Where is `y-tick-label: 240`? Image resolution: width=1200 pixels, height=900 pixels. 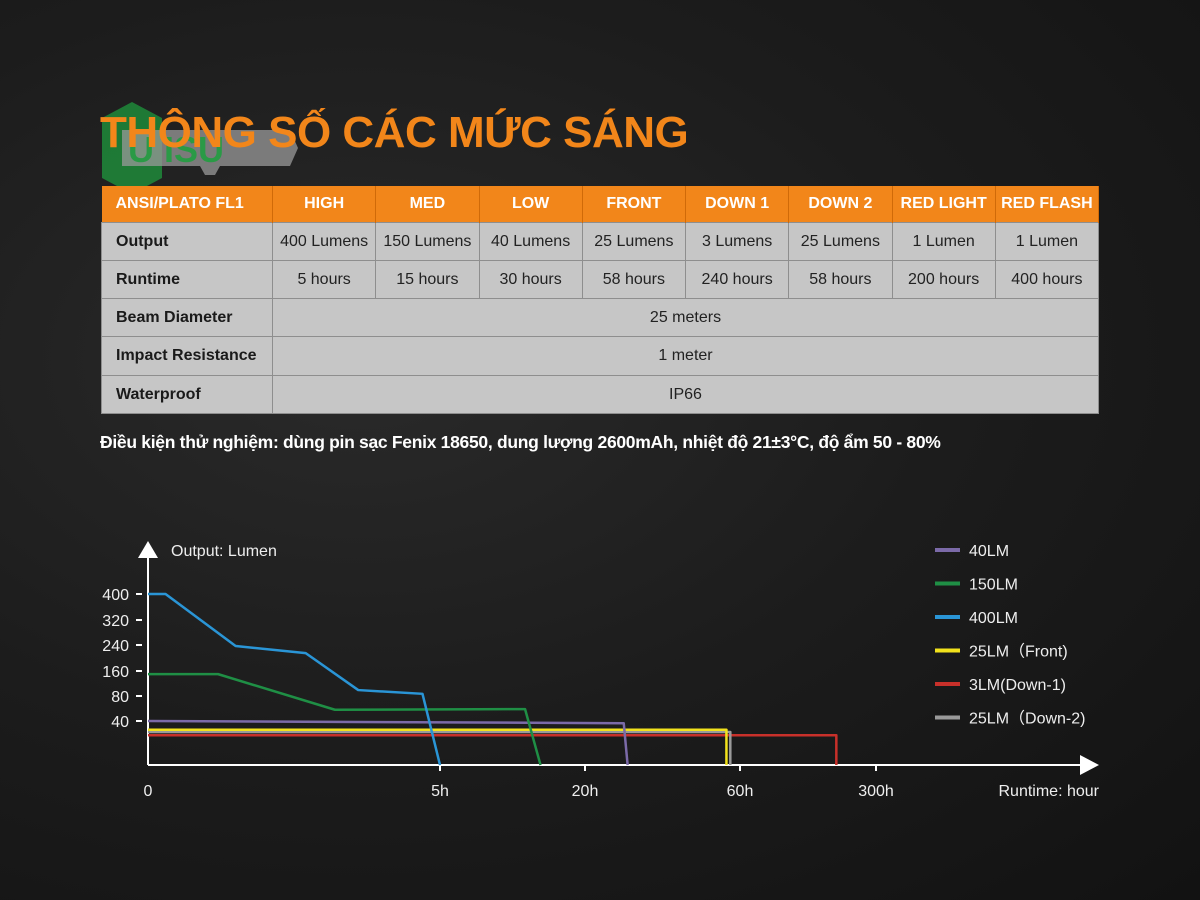 y-tick-label: 240 is located at coordinates (115, 646).